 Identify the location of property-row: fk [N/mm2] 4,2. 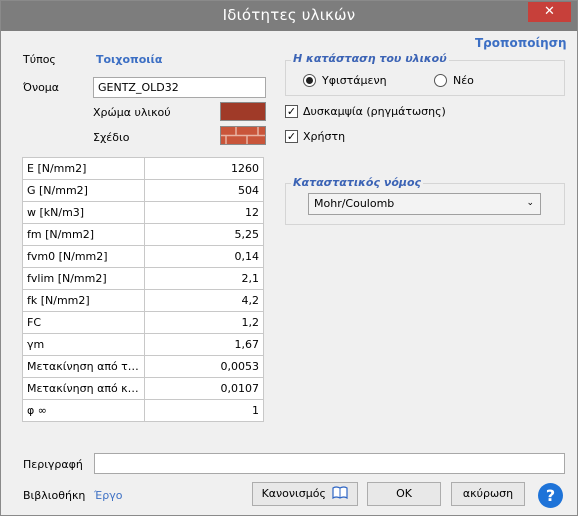
(143, 300).